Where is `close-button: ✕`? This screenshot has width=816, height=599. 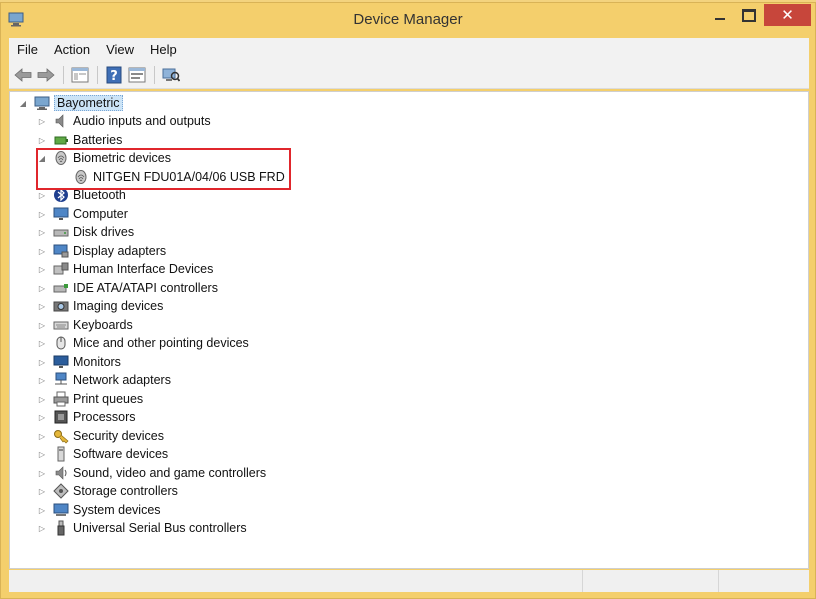 close-button: ✕ is located at coordinates (787, 15).